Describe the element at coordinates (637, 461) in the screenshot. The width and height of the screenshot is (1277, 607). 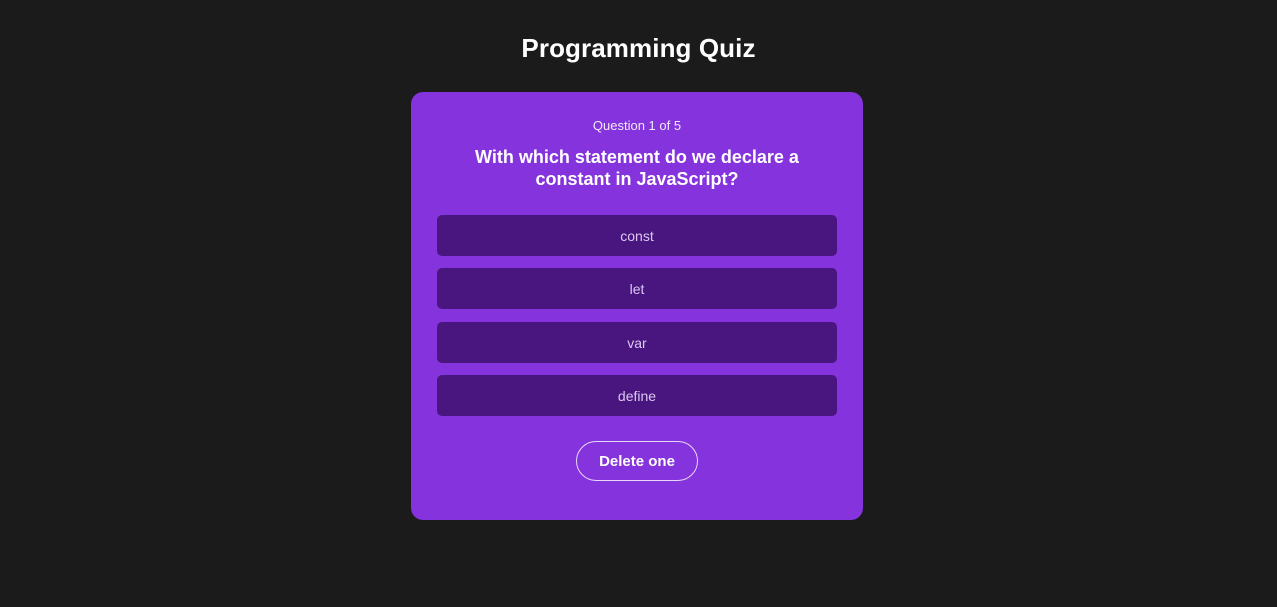
I see `delete-one-button: Delete one` at that location.